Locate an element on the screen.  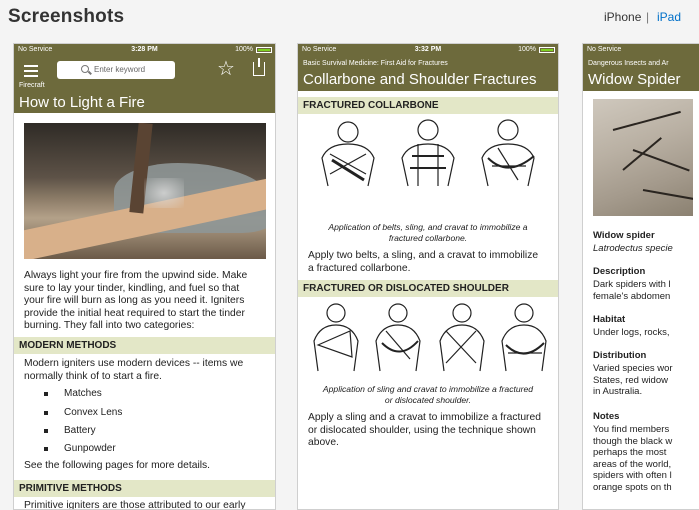
page-title: How to Light a Fire is located at coordinates (82, 102).